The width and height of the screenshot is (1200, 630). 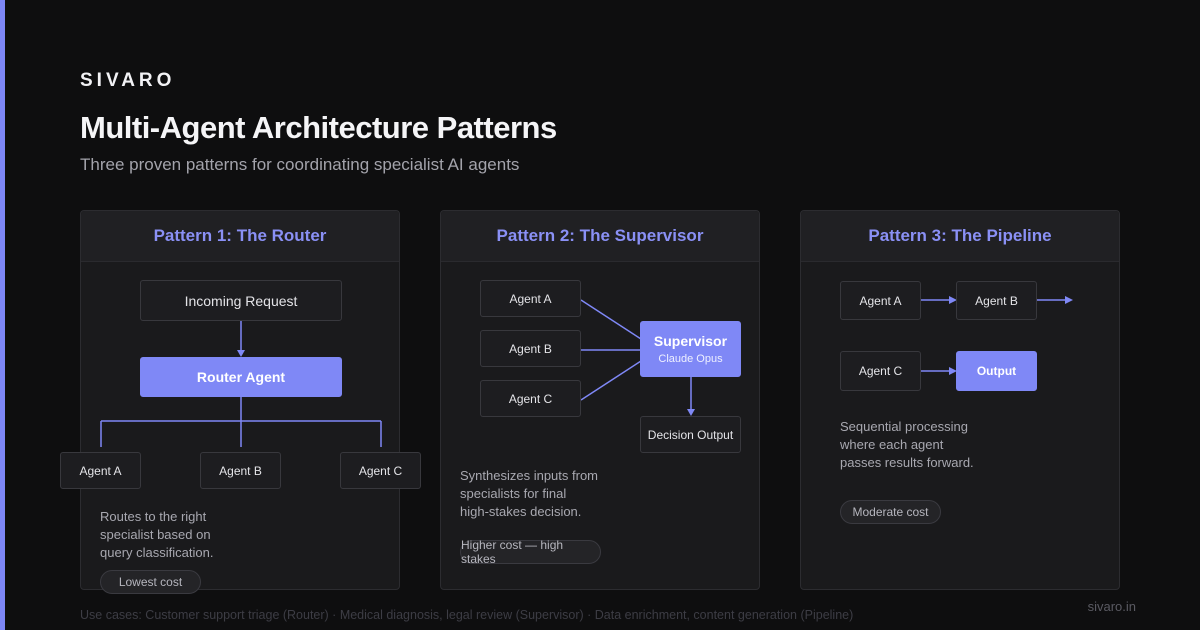 I want to click on accent-bar, so click(x=2, y=315).